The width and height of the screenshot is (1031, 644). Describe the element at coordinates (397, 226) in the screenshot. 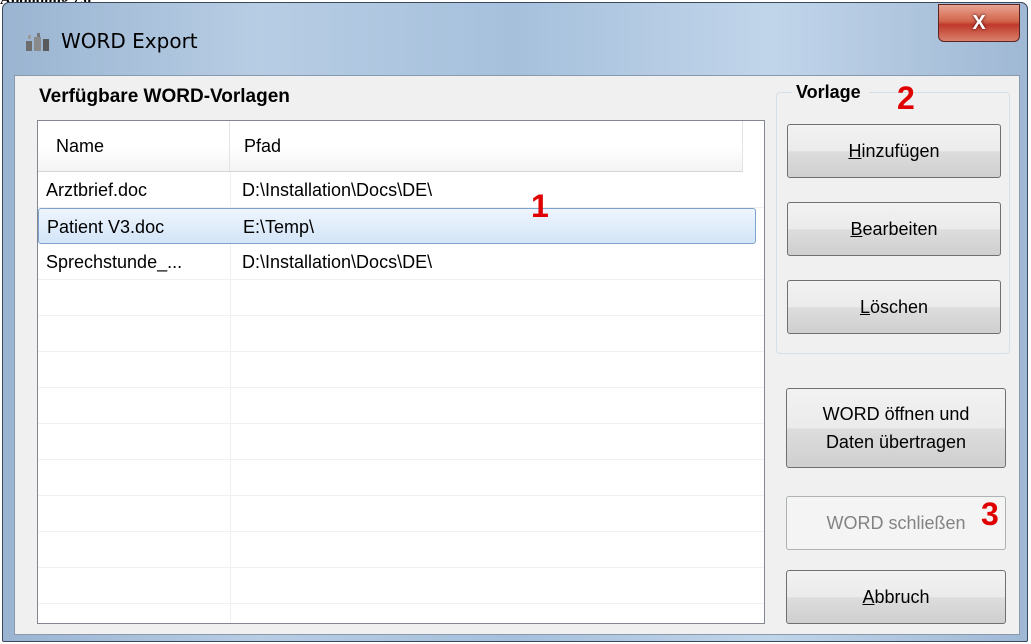

I see `list-row-selected: Patient V3.doc E:\Temp\` at that location.